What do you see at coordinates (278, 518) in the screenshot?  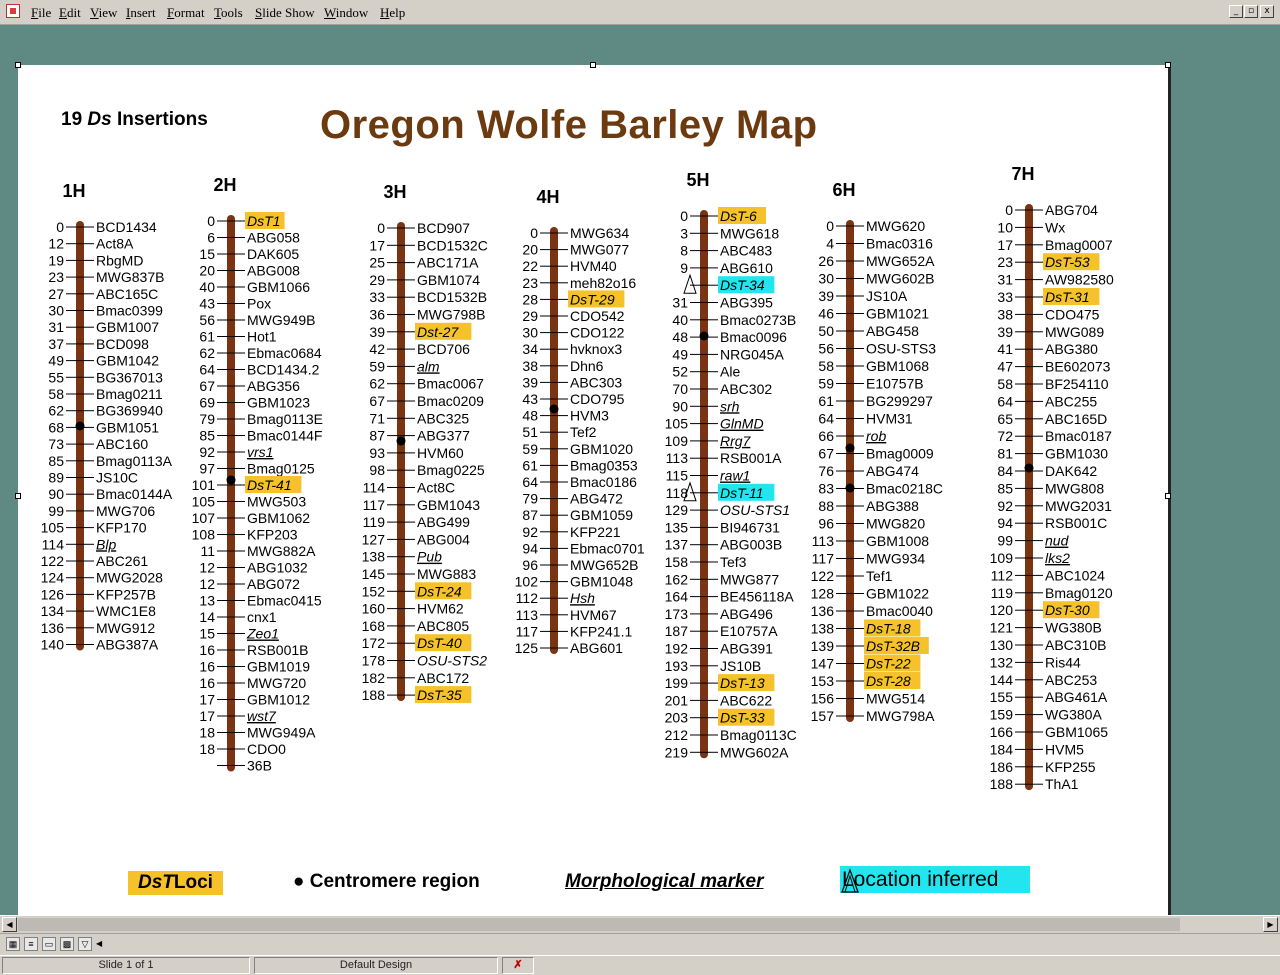 I see `marker-name: GBM1062` at bounding box center [278, 518].